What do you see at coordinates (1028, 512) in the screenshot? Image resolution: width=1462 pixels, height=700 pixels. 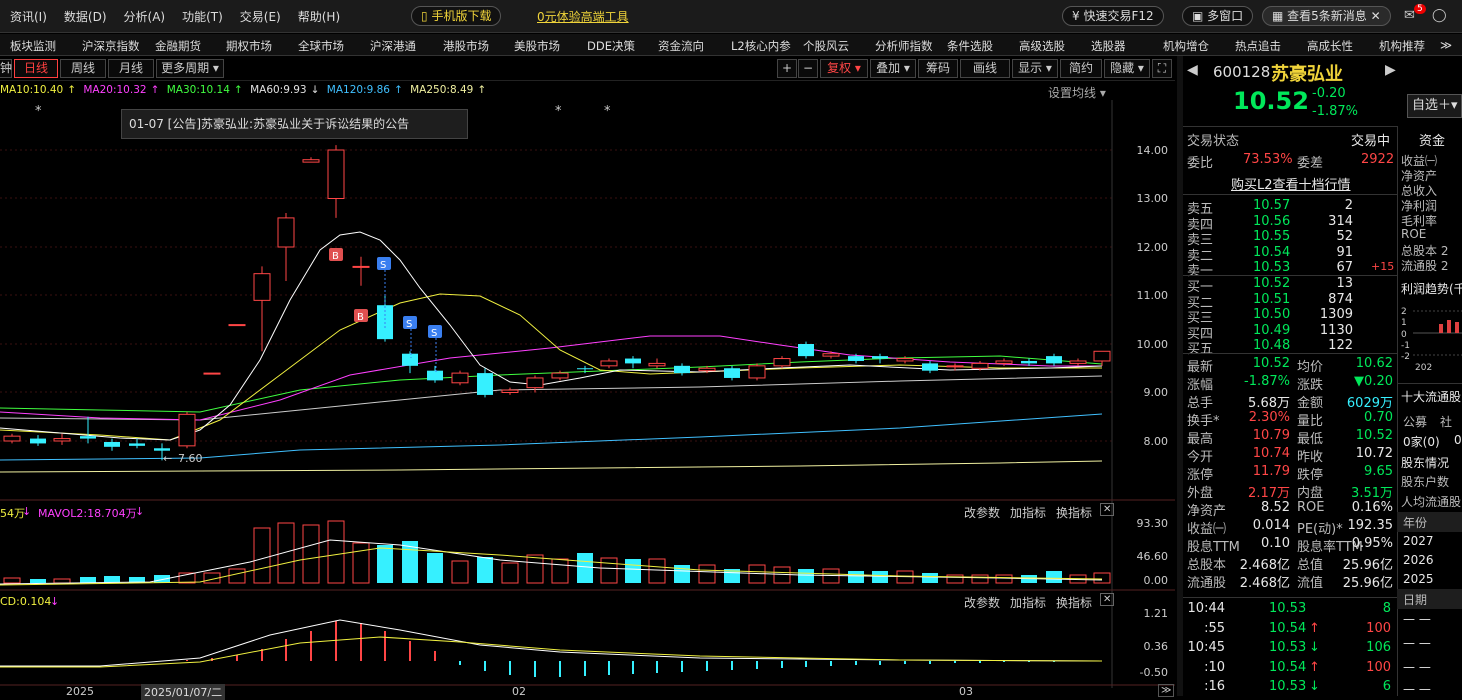 I see `vol-add-indicator-button: 加指标` at bounding box center [1028, 512].